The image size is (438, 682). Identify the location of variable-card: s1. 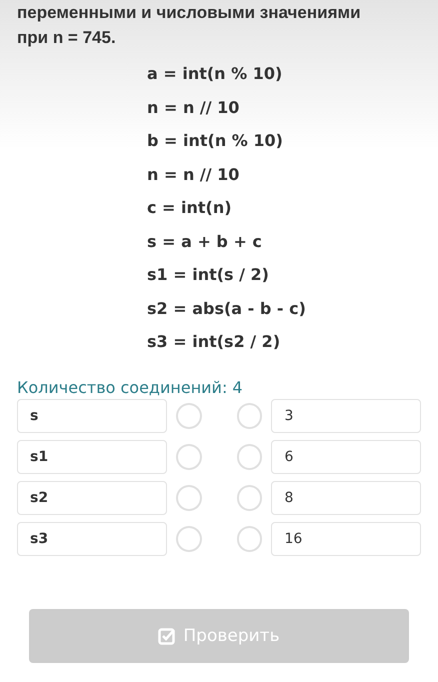
(92, 457).